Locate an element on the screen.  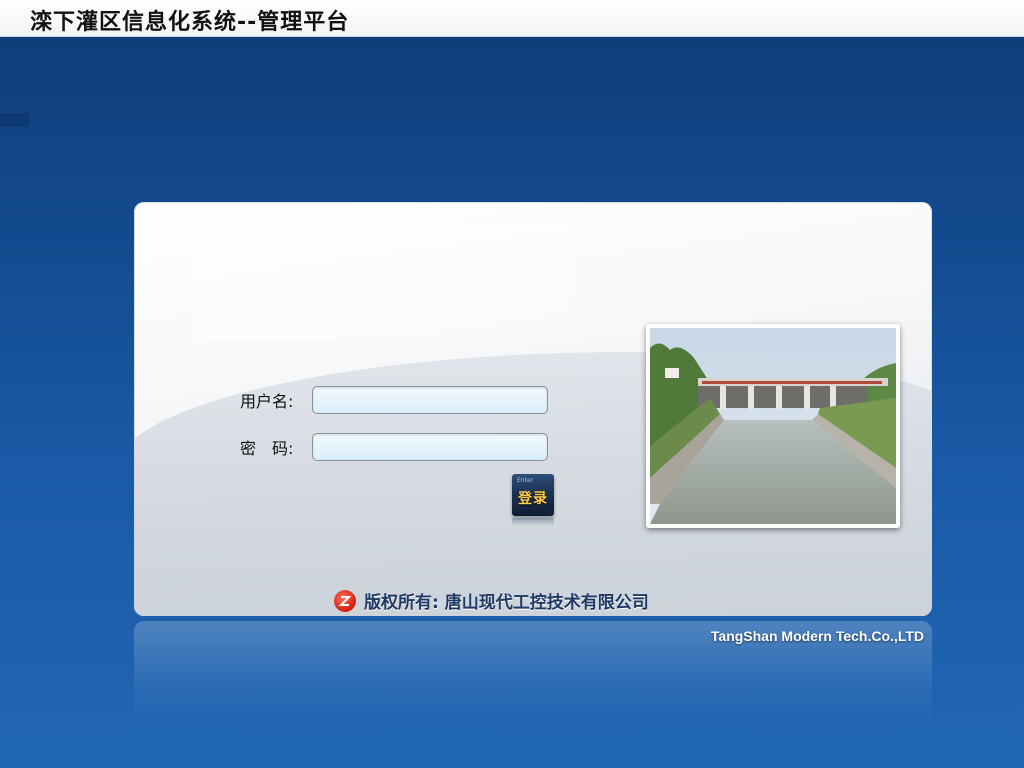
copyright-text: 版权所有: 唐山现代工控技术有限公司 is located at coordinates (506, 603).